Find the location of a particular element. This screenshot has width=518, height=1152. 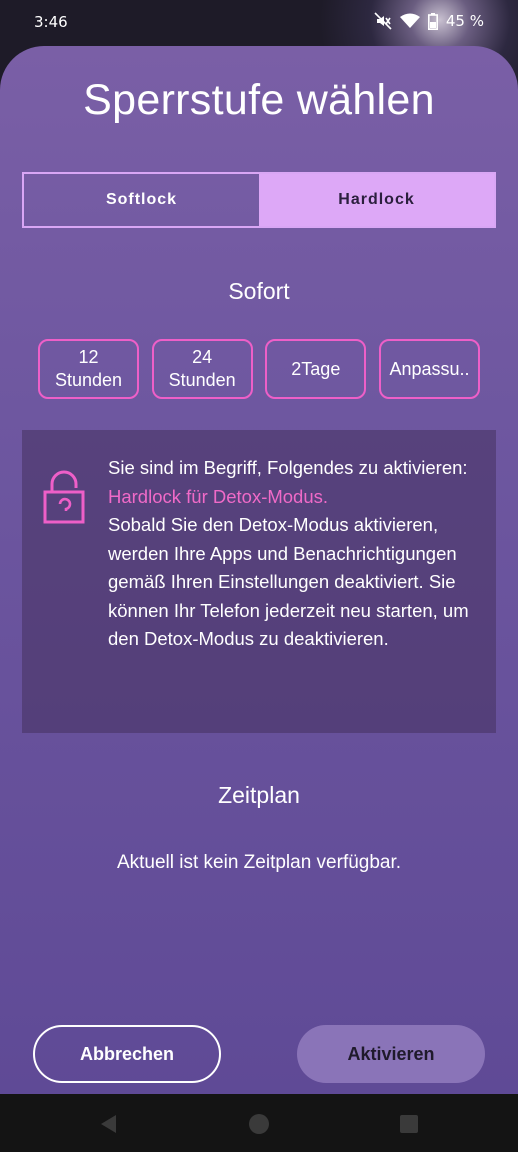

duration-custom-button: Anpassu.. is located at coordinates (429, 369).